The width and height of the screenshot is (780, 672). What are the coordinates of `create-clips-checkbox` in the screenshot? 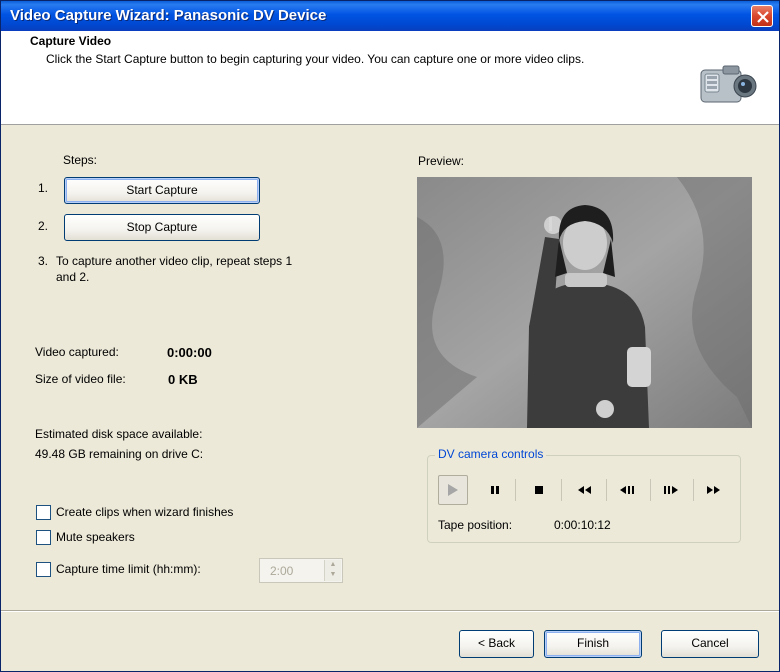 It's located at (43, 512).